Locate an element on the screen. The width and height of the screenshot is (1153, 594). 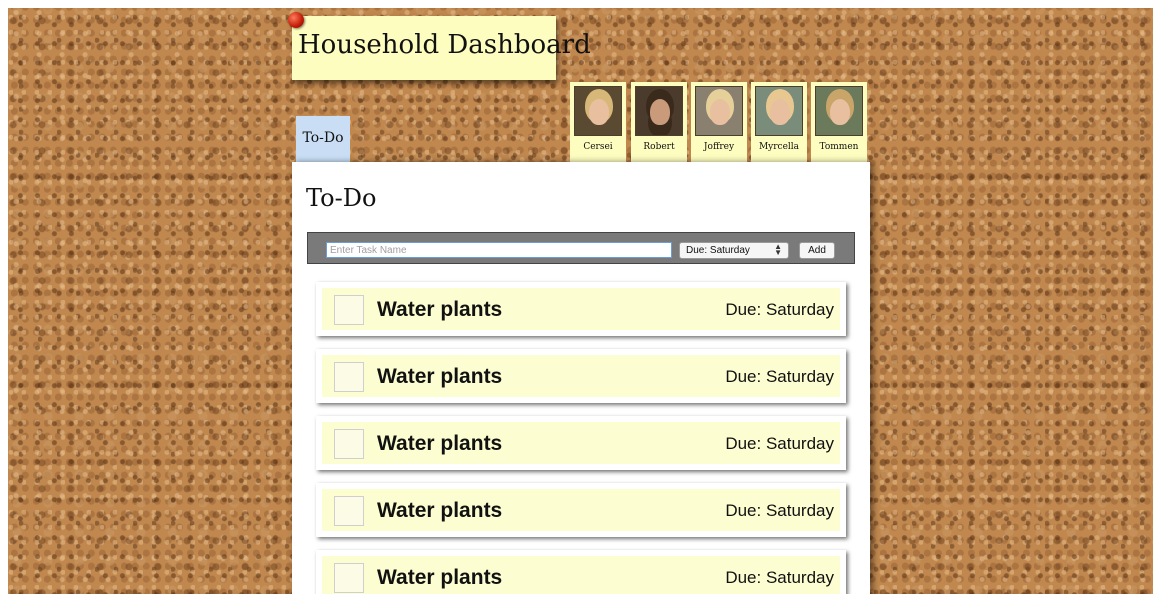
tab-todo: To-Do is located at coordinates (323, 139).